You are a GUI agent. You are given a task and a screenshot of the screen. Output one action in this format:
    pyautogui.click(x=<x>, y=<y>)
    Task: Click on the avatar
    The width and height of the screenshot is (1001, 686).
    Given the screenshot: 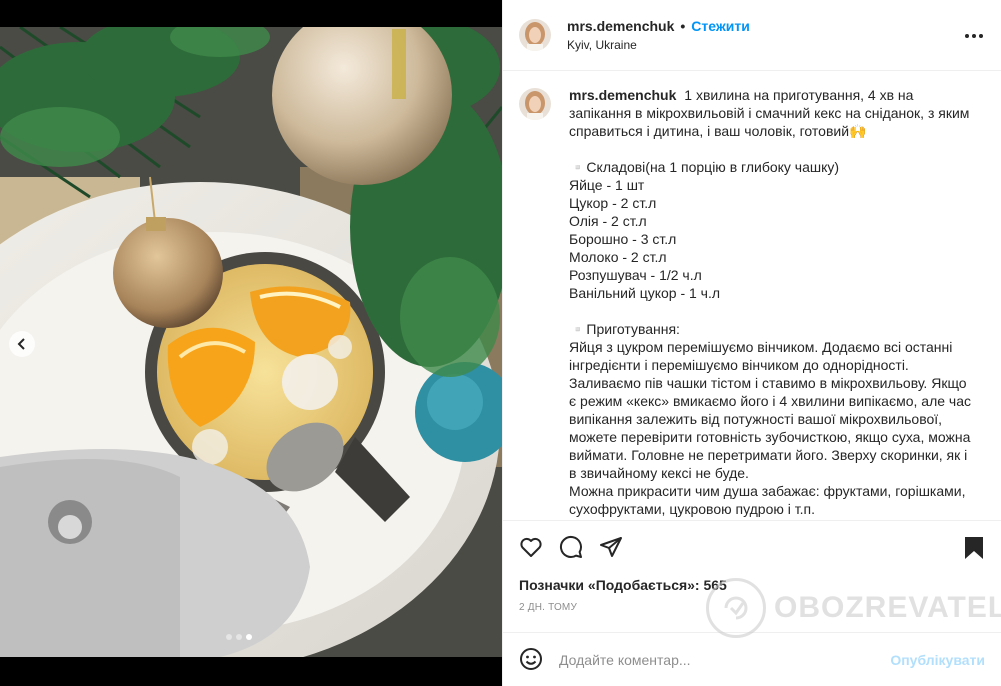 What is the action you would take?
    pyautogui.click(x=535, y=35)
    